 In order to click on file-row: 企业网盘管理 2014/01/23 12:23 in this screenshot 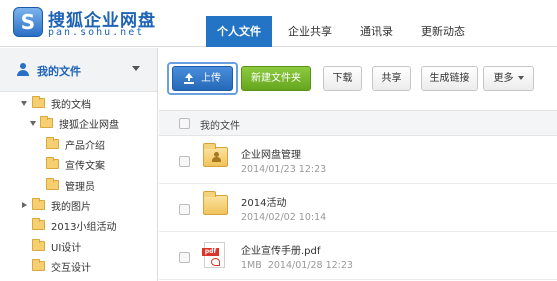, I will do `click(358, 160)`.